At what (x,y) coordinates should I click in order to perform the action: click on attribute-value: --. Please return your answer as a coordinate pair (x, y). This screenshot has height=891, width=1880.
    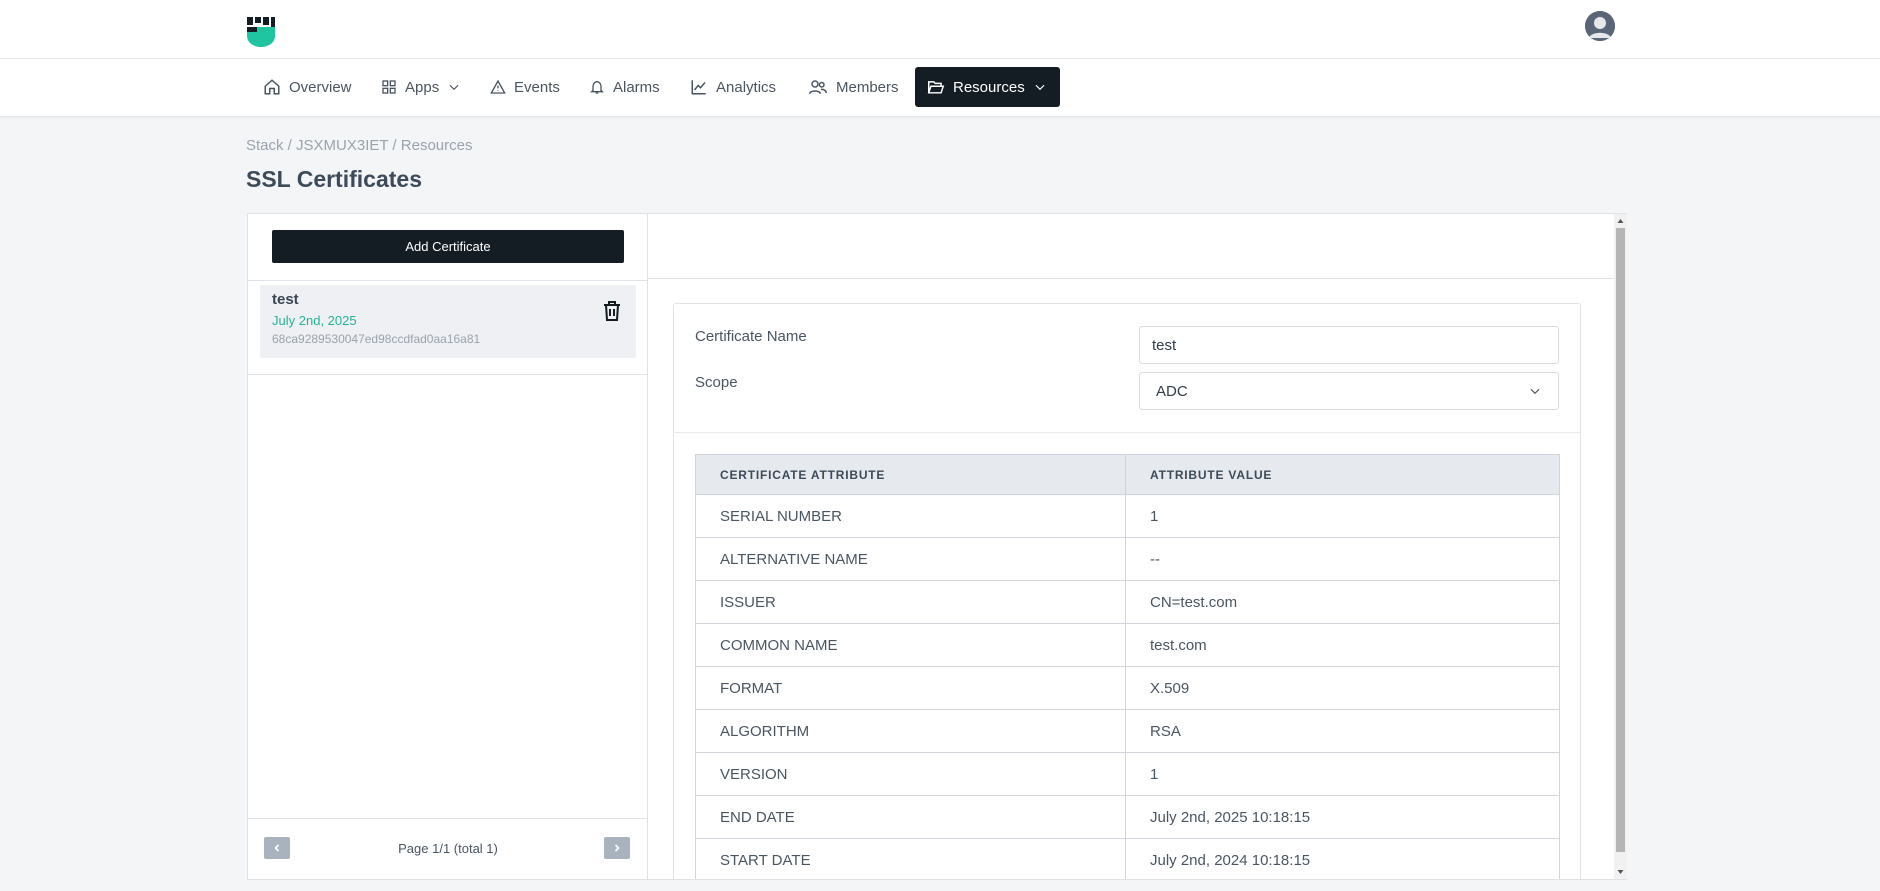
    Looking at the image, I should click on (1342, 559).